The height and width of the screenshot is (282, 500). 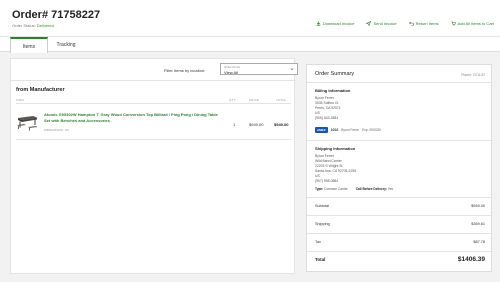 What do you see at coordinates (322, 224) in the screenshot?
I see `shipping-cost-label: Shipping` at bounding box center [322, 224].